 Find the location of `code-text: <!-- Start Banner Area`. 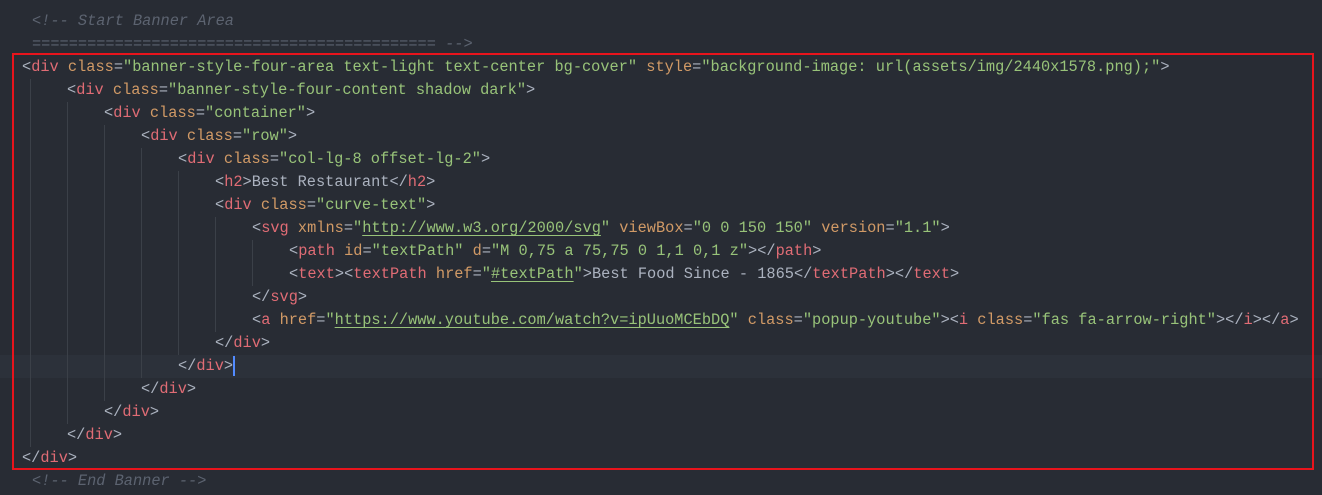

code-text: <!-- Start Banner Area is located at coordinates (133, 21).